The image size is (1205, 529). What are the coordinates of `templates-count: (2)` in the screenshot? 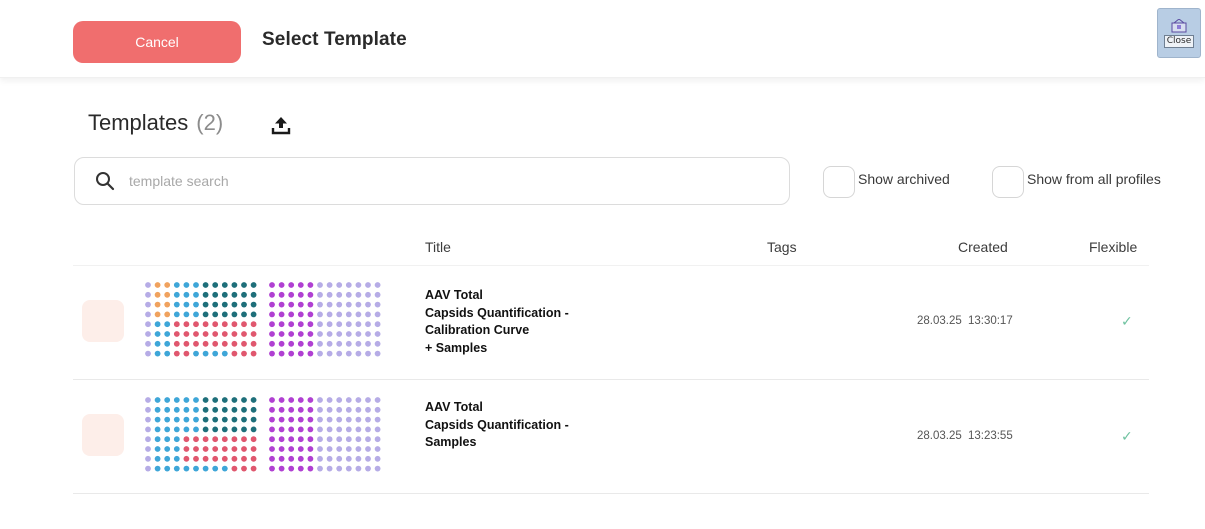 It's located at (210, 122).